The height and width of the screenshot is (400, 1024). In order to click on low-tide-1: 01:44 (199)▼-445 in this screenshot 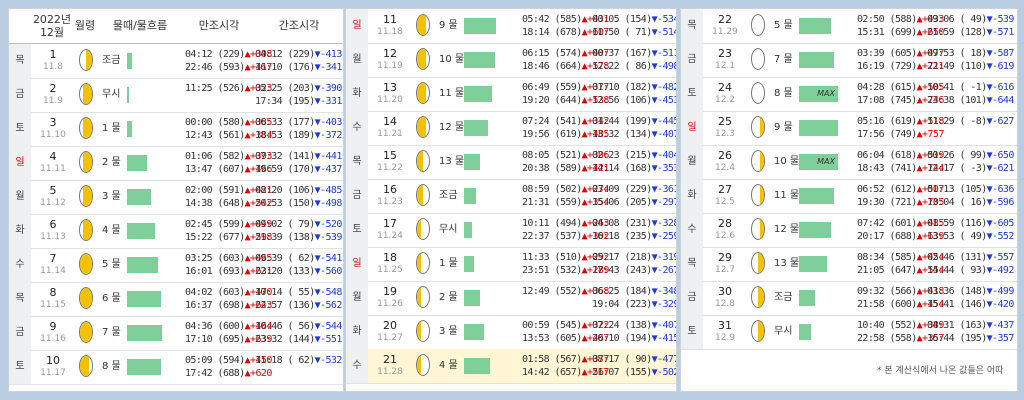, I will do `click(634, 121)`.